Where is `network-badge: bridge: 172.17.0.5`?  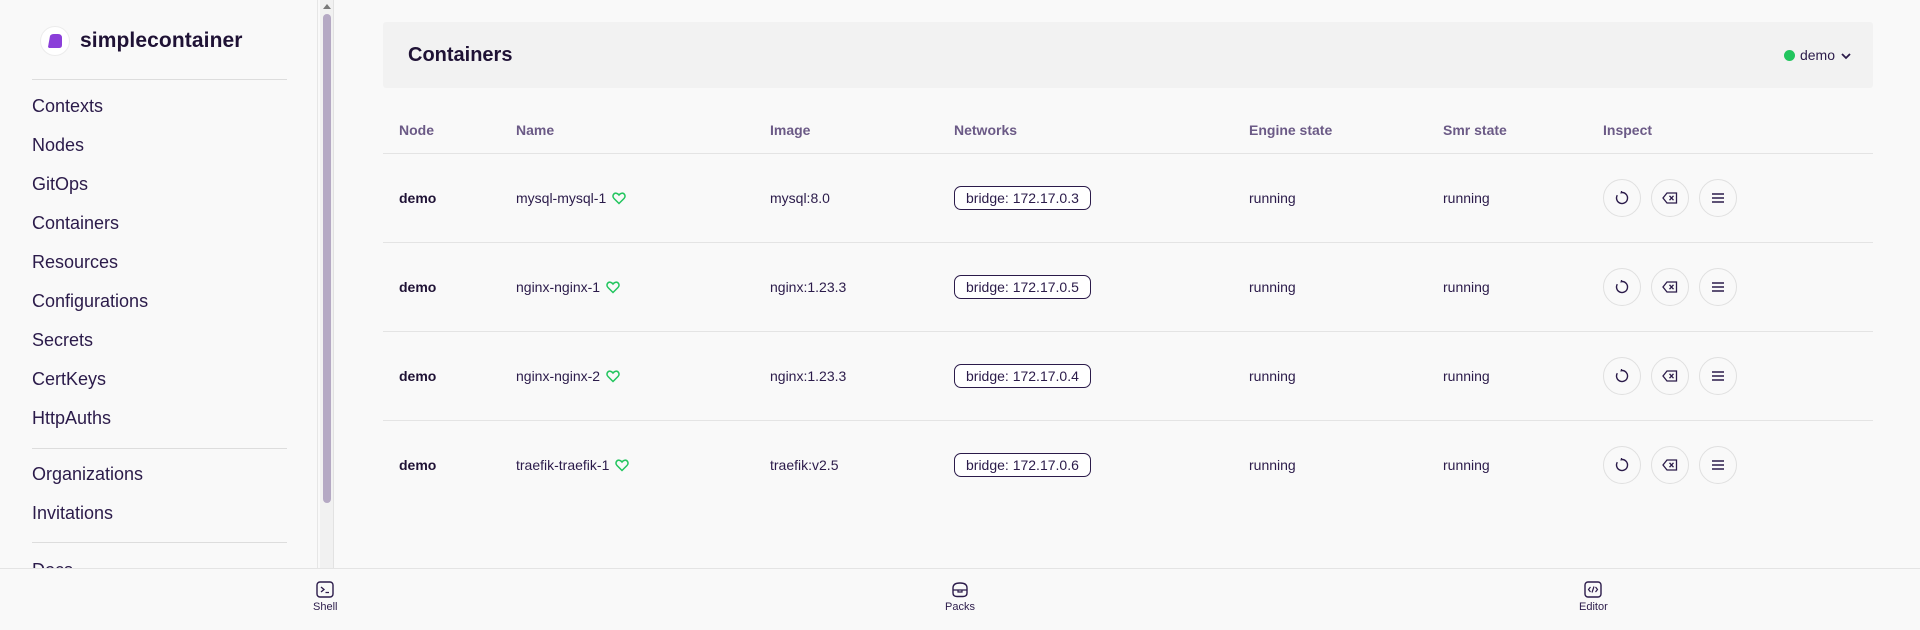
network-badge: bridge: 172.17.0.5 is located at coordinates (1022, 287).